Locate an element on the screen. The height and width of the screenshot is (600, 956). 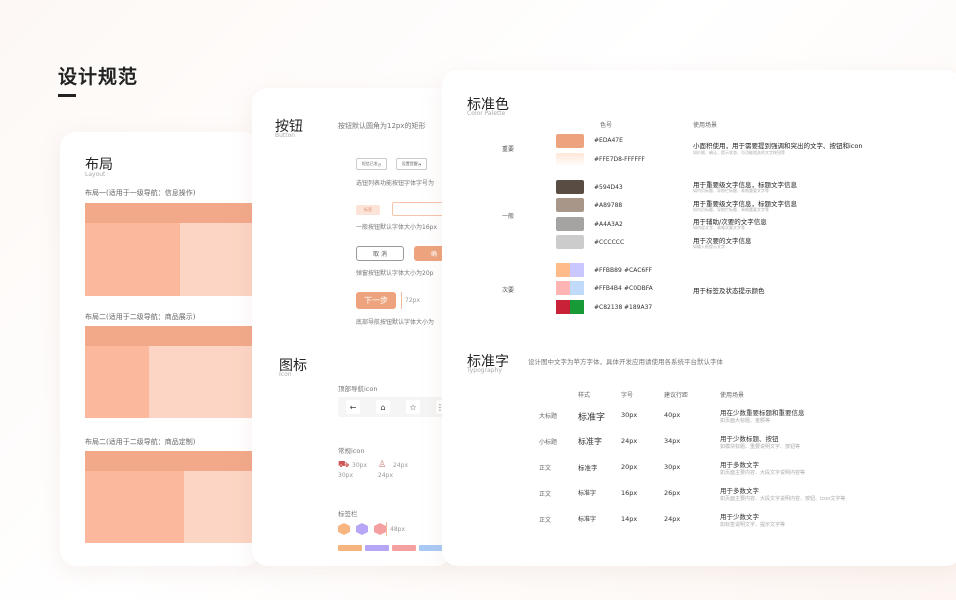
typo-col-size: 字号 is located at coordinates (627, 395).